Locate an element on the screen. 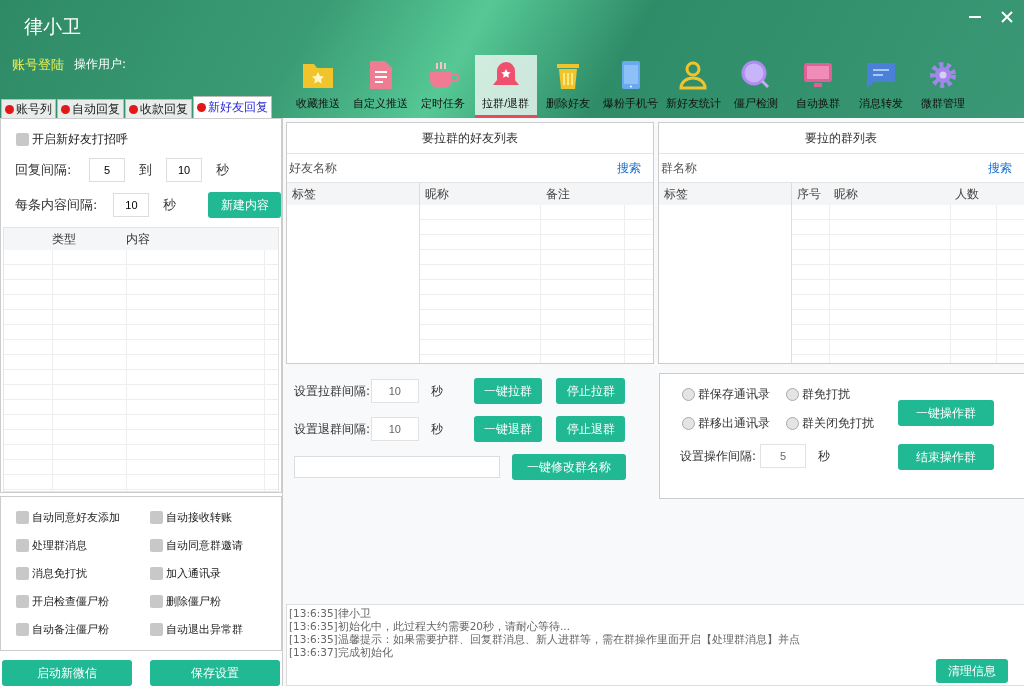 This screenshot has width=1024, height=686. option-checkbox: 自动退出异常群 is located at coordinates (215, 629).